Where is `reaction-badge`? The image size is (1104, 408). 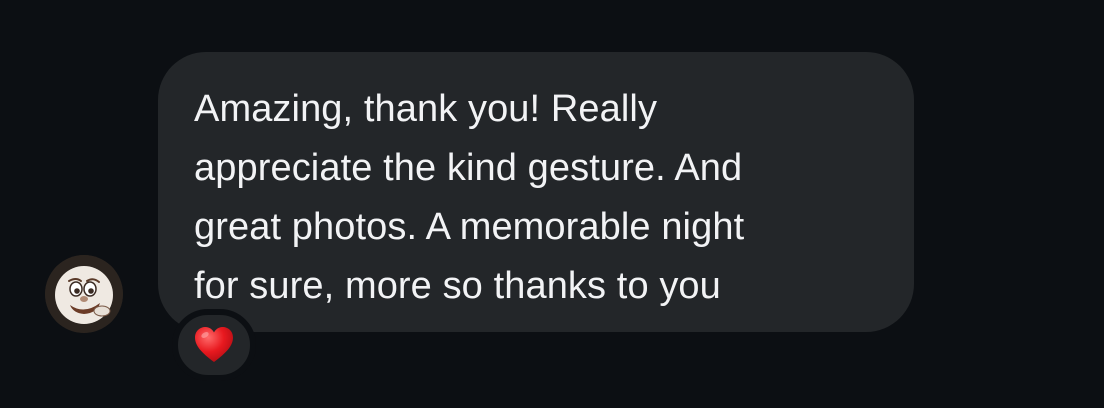 reaction-badge is located at coordinates (214, 345).